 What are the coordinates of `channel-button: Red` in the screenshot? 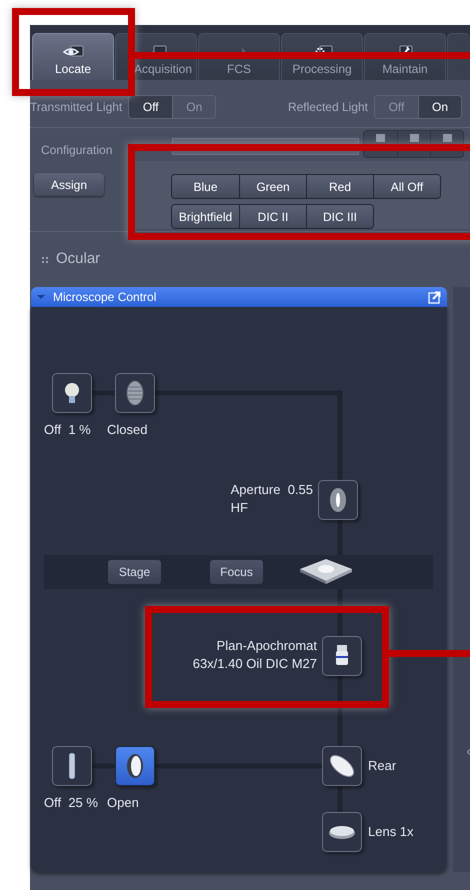 It's located at (339, 186).